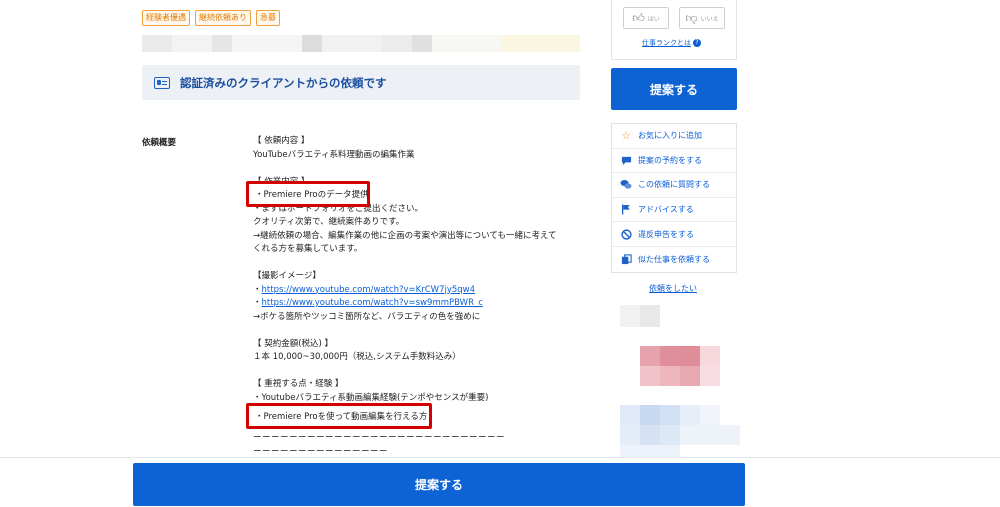  What do you see at coordinates (223, 18) in the screenshot?
I see `badge-continuous: 継続依頼あり` at bounding box center [223, 18].